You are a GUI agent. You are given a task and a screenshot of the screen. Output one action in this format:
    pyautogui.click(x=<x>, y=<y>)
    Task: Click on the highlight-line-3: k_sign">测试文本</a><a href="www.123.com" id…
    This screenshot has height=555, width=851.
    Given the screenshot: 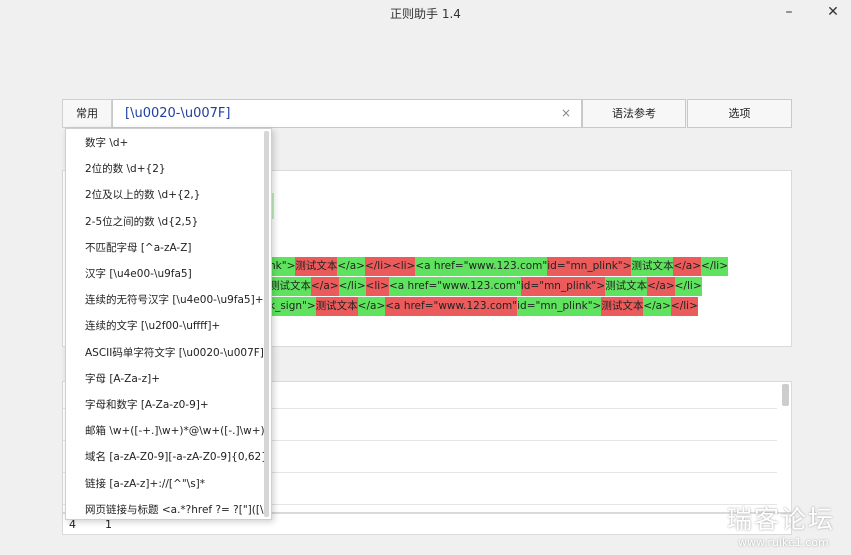 What is the action you would take?
    pyautogui.click(x=483, y=306)
    